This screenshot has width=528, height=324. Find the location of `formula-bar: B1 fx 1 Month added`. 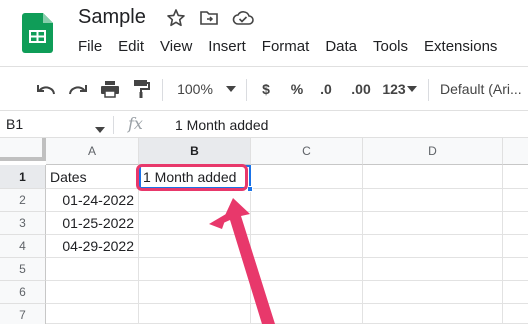

formula-bar: B1 fx 1 Month added is located at coordinates (264, 124).